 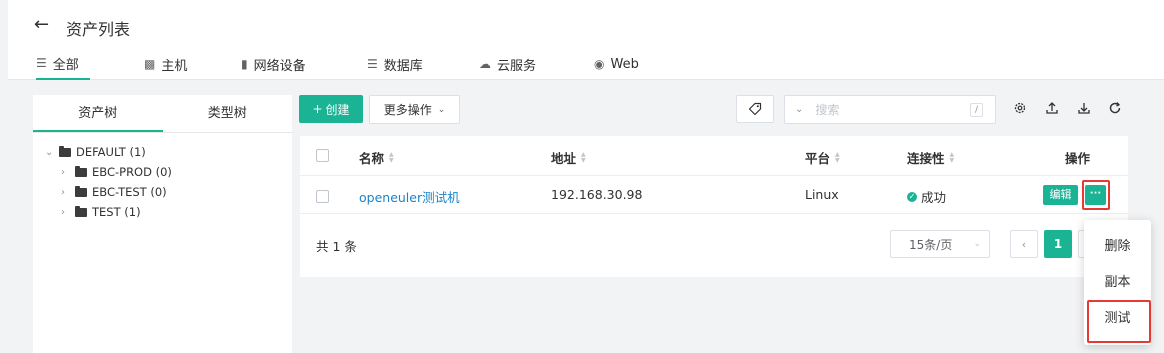 I want to click on tab-label: Web, so click(x=624, y=64).